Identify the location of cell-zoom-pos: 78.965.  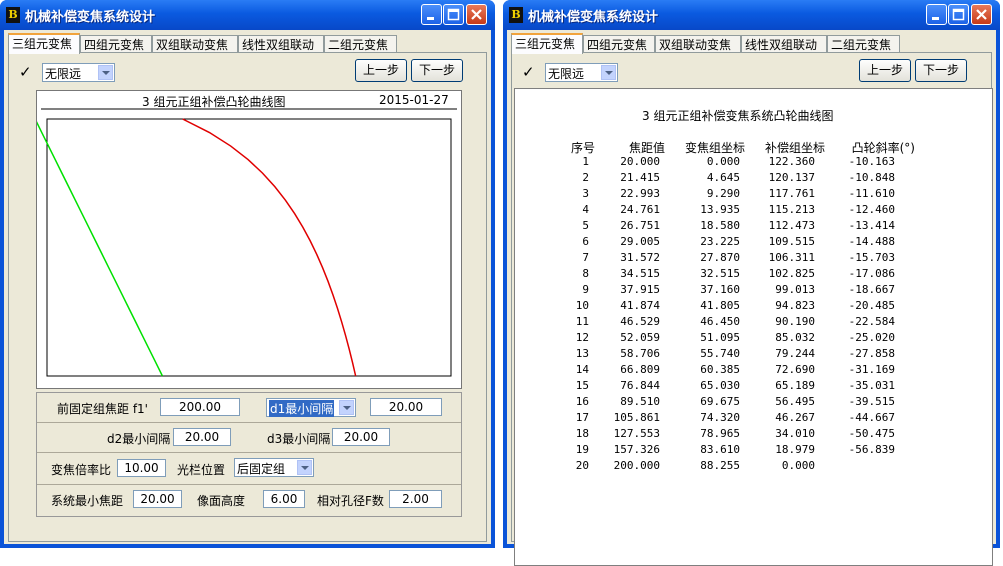
(720, 433).